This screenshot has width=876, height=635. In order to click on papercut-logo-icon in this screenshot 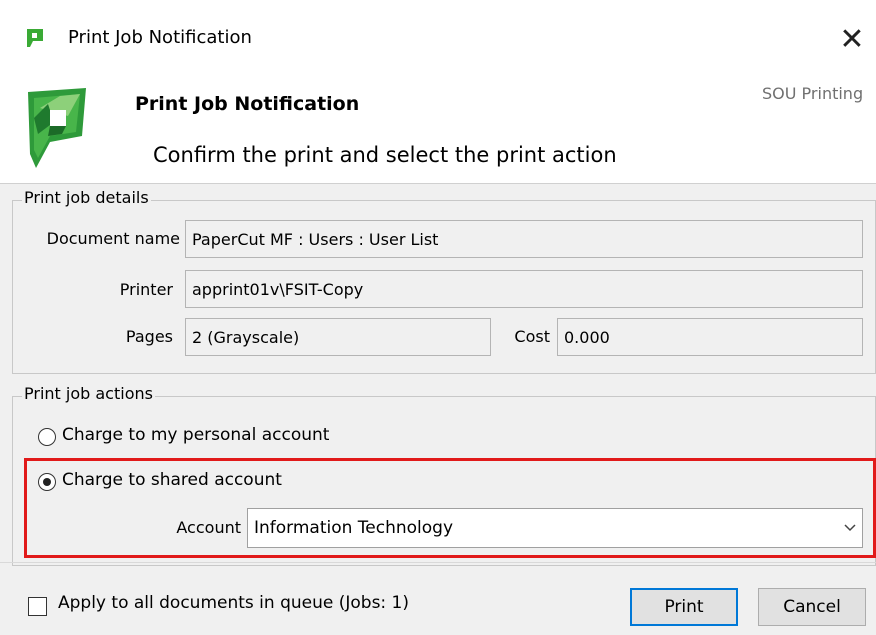, I will do `click(35, 38)`.